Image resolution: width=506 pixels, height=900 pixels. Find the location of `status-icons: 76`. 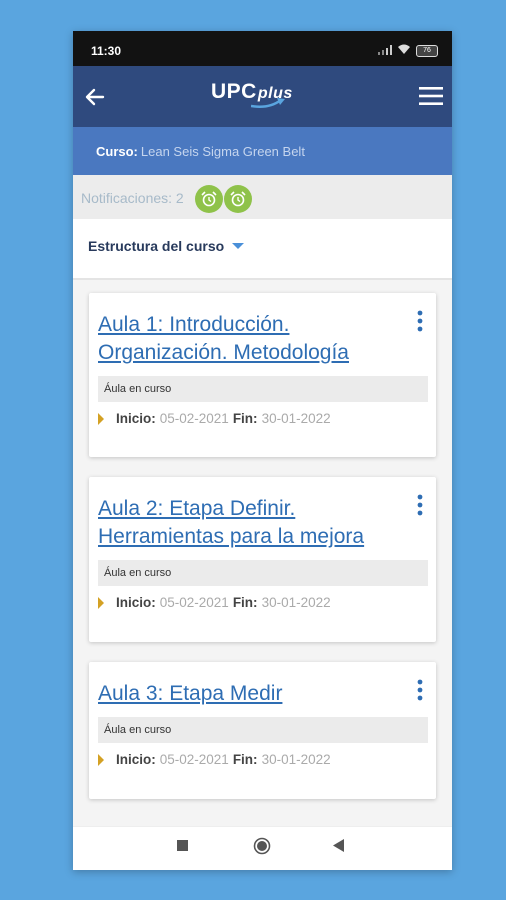

status-icons: 76 is located at coordinates (408, 51).